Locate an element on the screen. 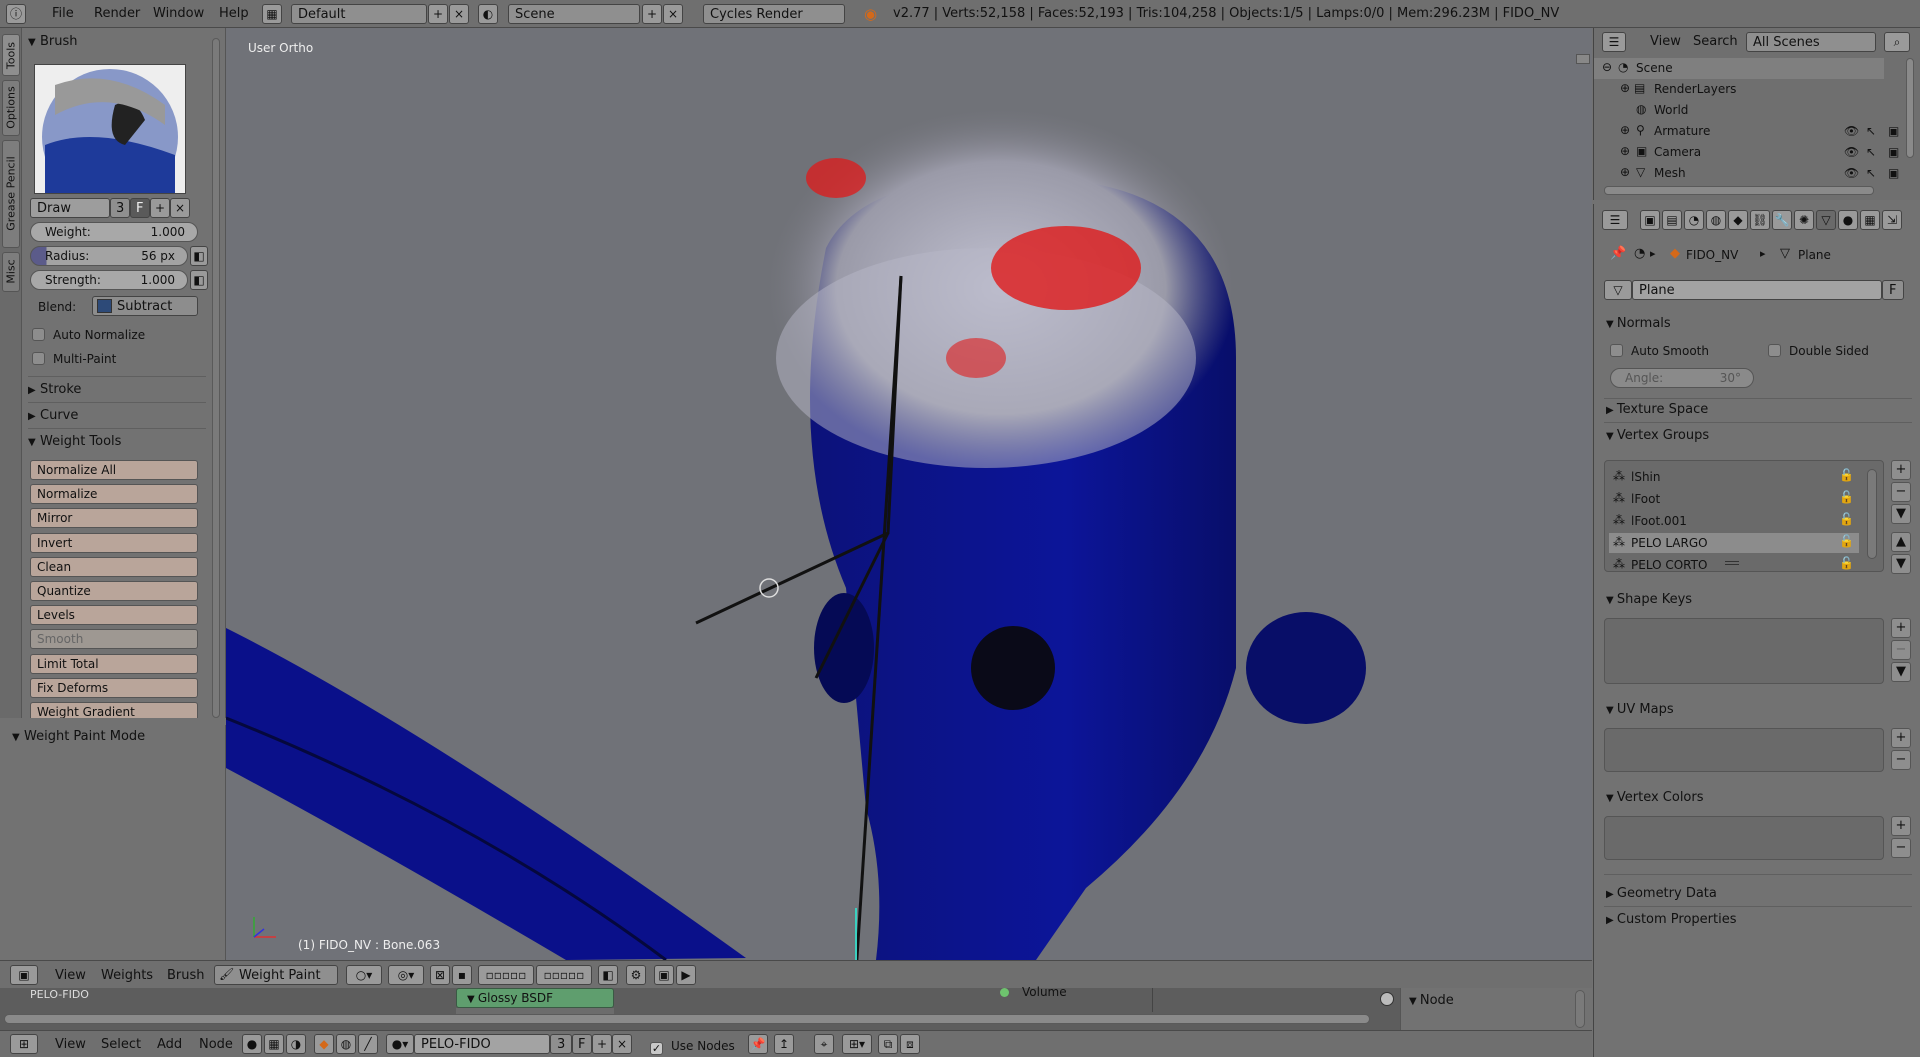 The image size is (1920, 1057). breadcrumb-object: FIDO_NV is located at coordinates (1712, 255).